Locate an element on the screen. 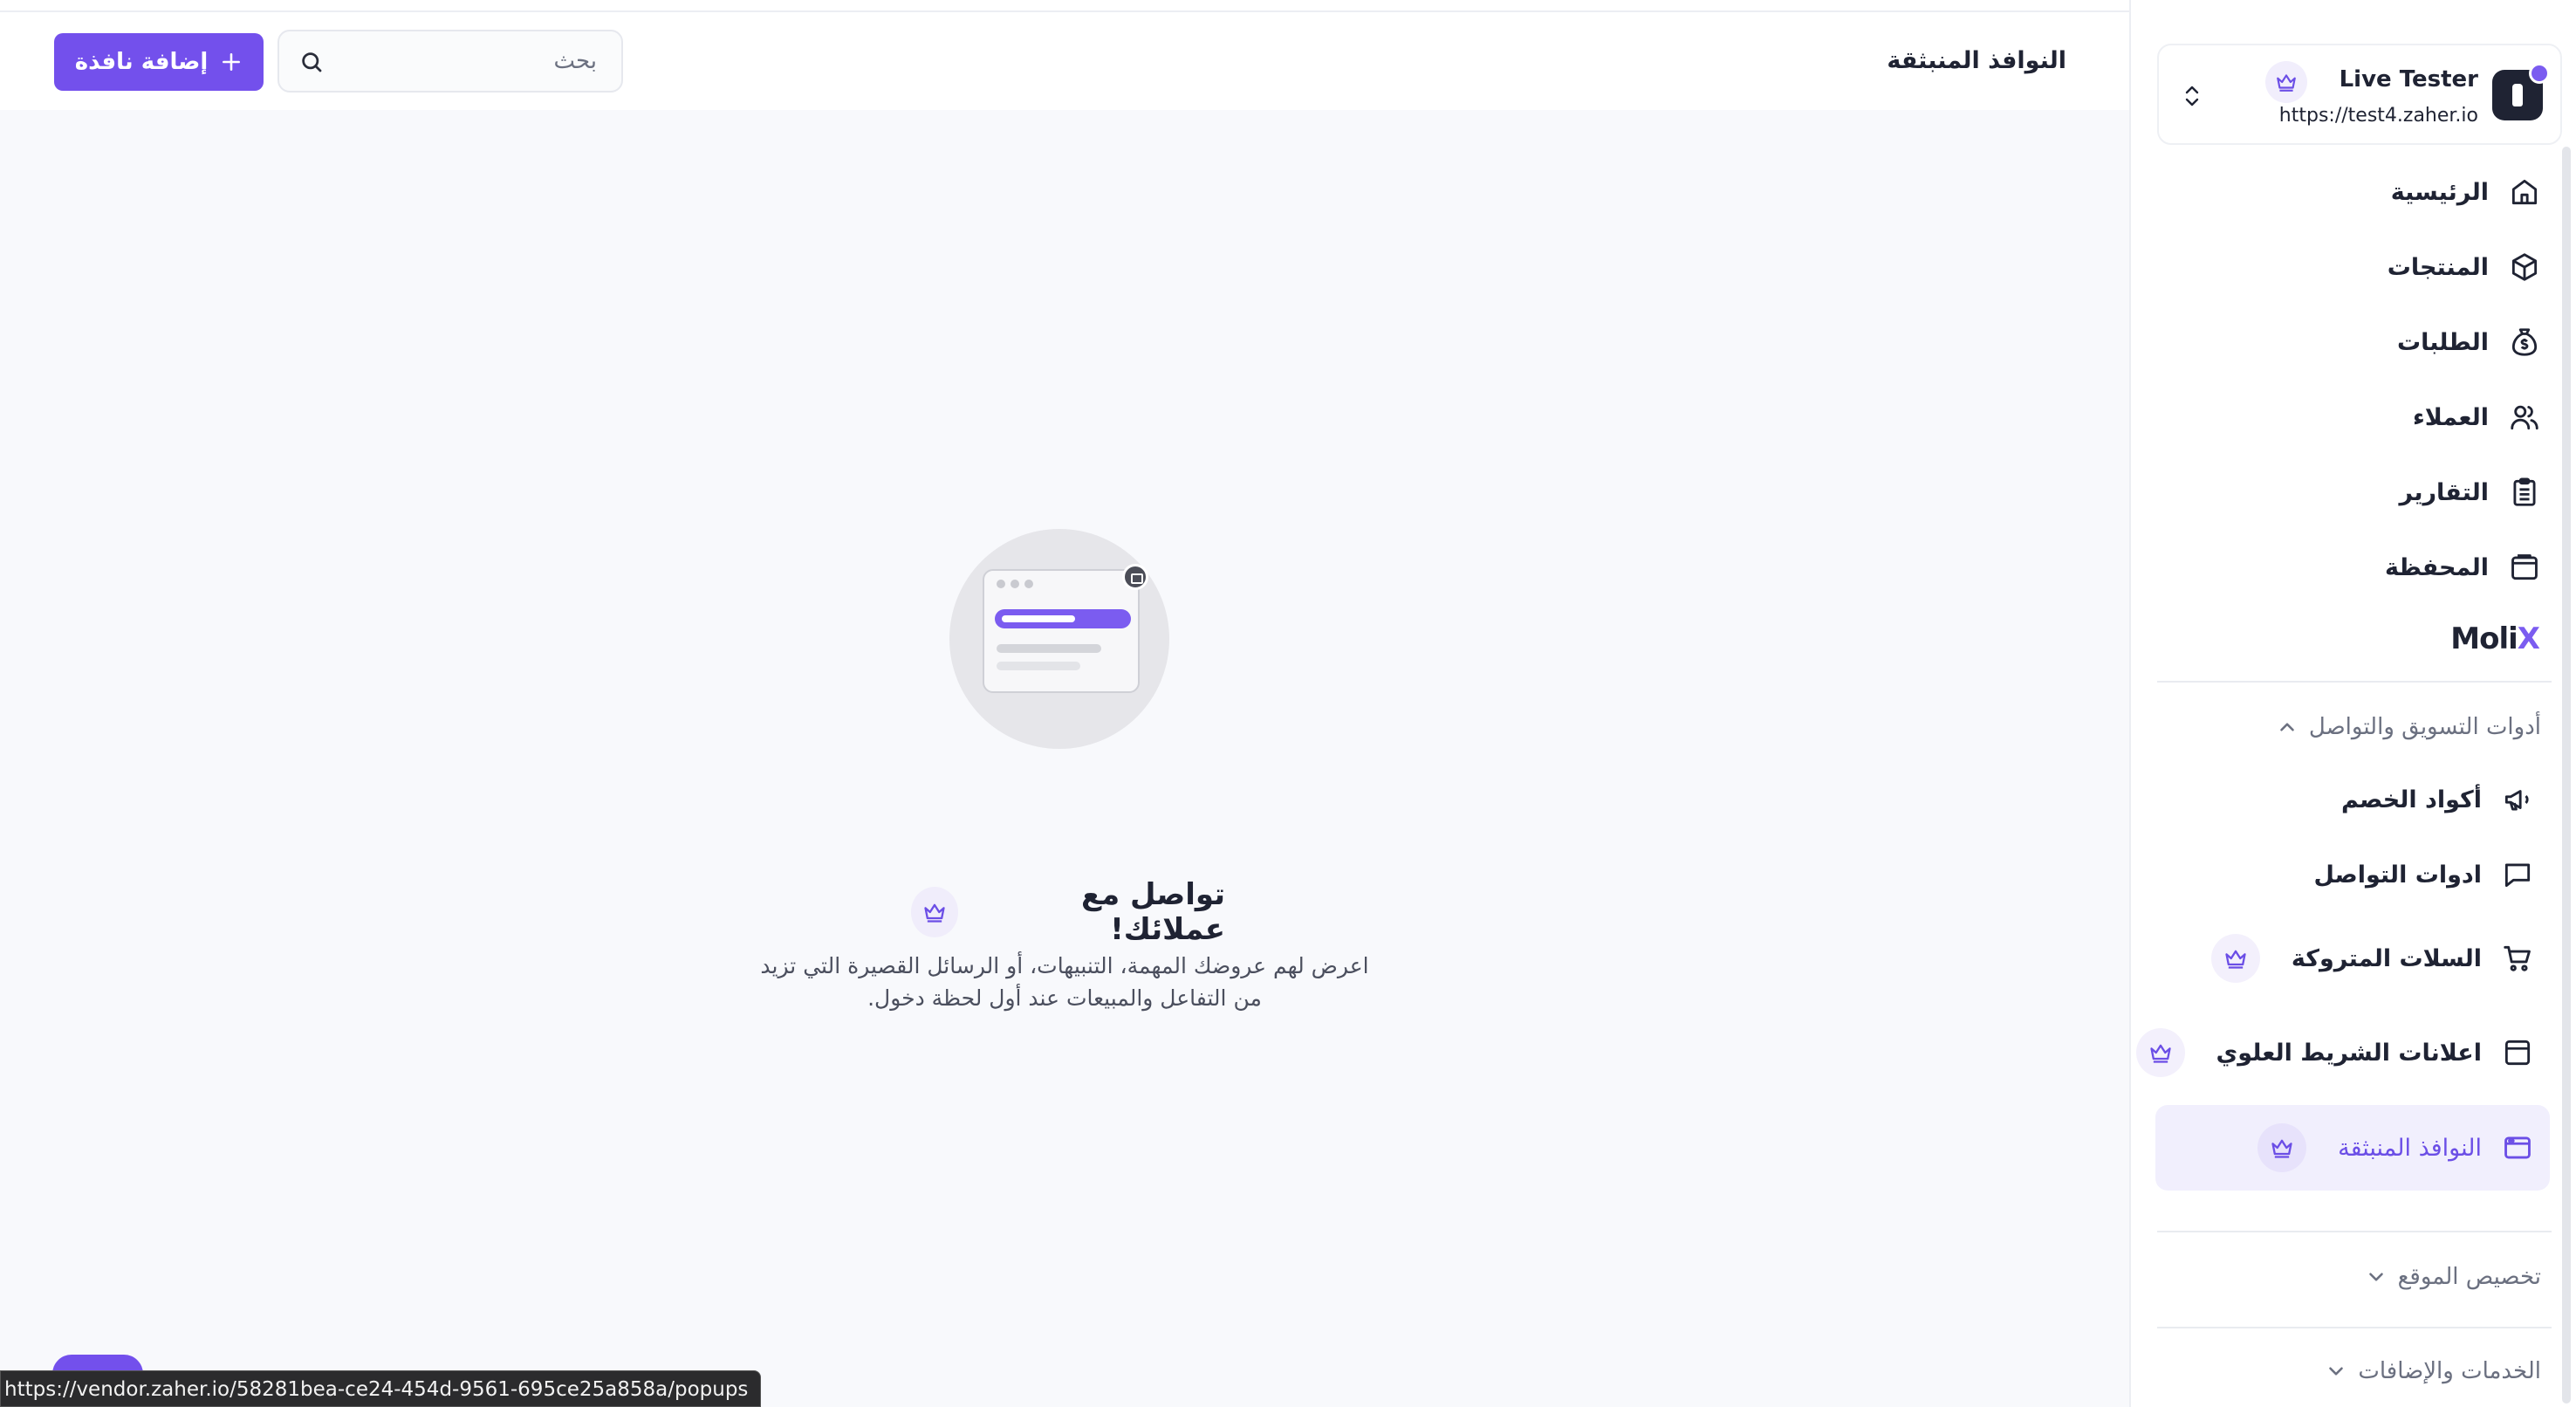  sidebar-item-label: اعلانات الشريط العلوي is located at coordinates (2349, 1053).